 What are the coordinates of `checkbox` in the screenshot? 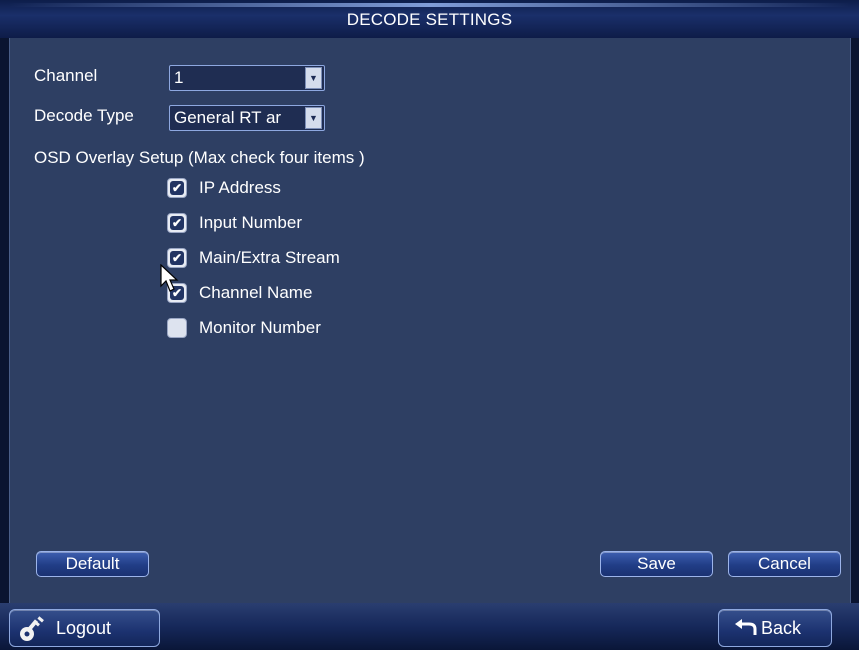 It's located at (177, 328).